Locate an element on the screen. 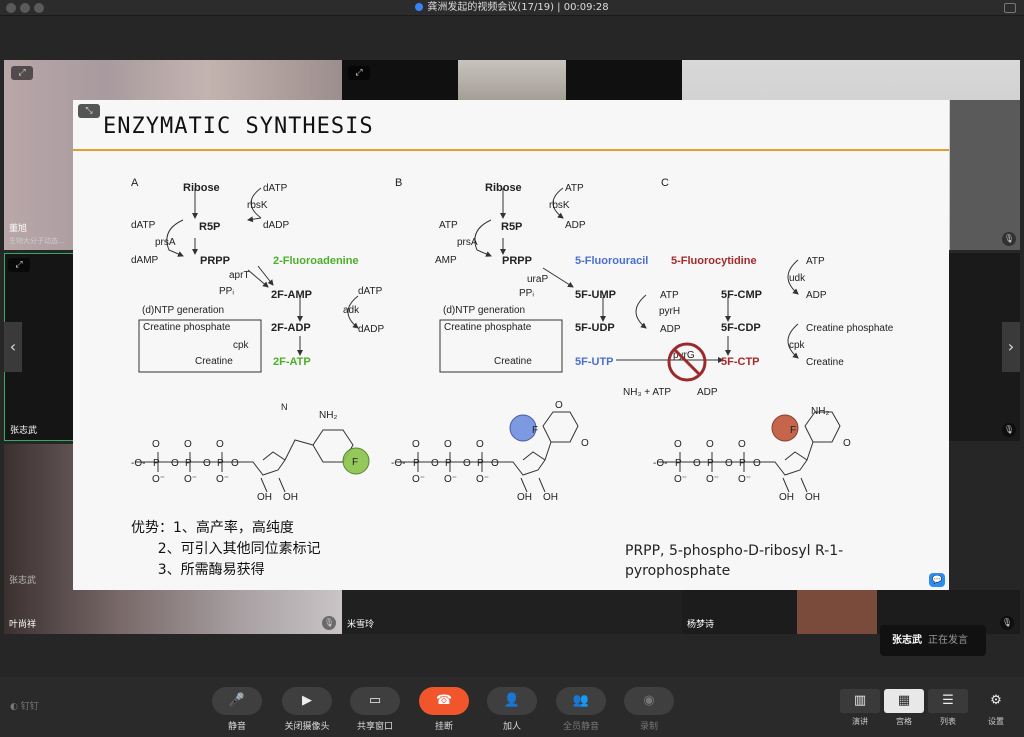 The width and height of the screenshot is (1024, 737). add-person-button: 👤 加人 is located at coordinates (512, 709).